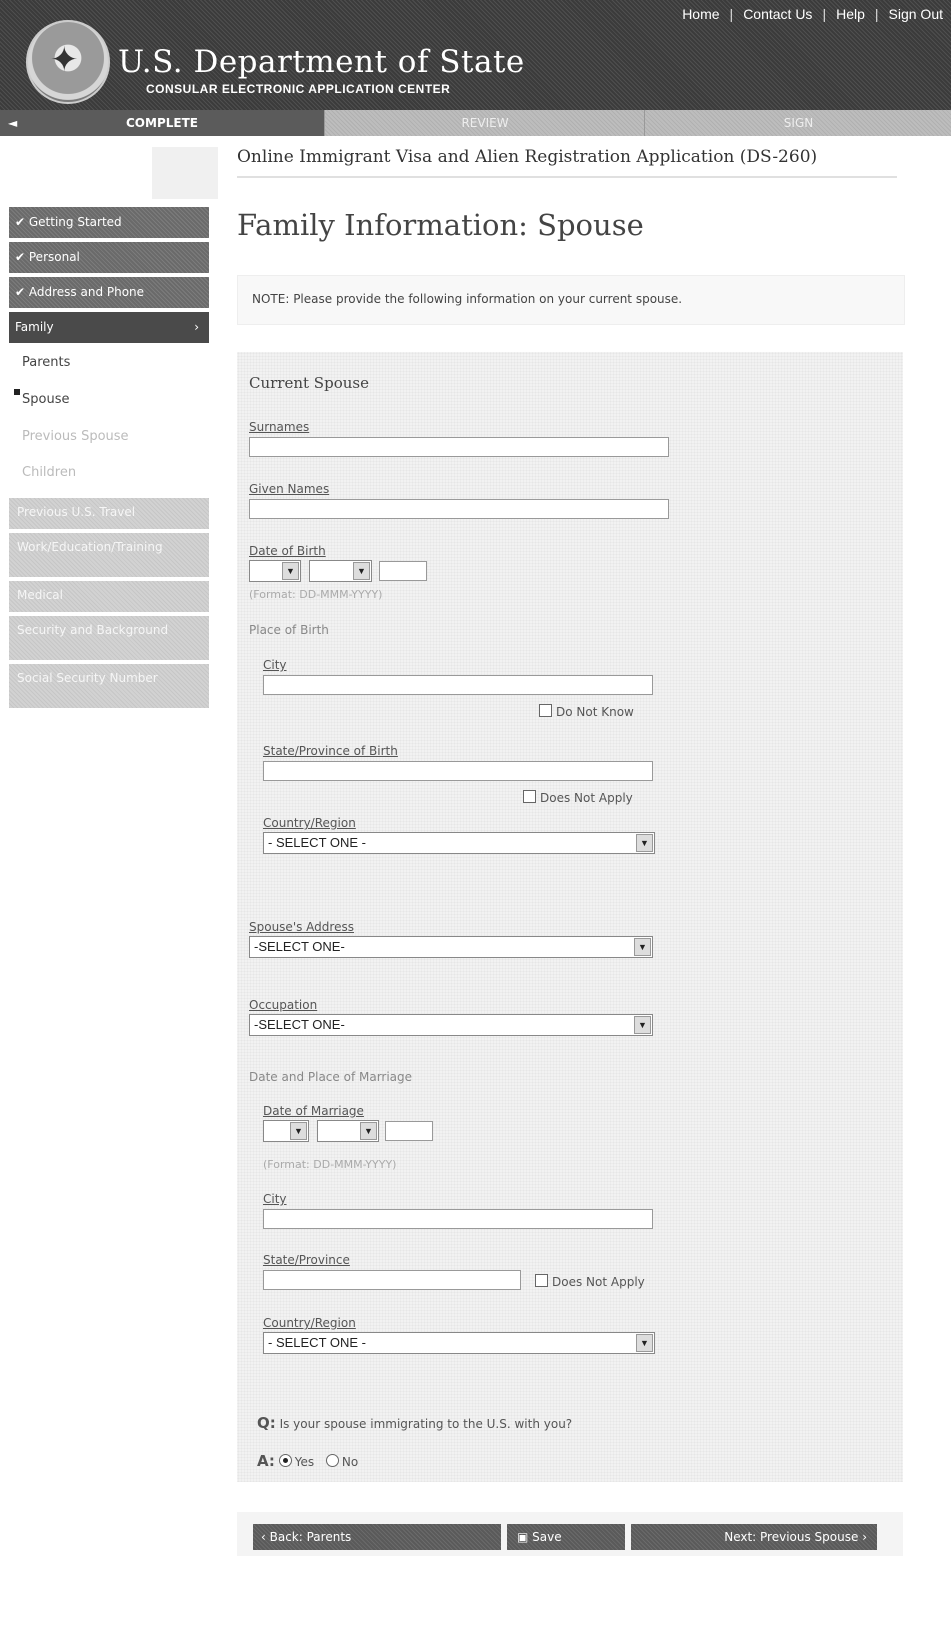 The image size is (951, 1632). I want to click on surnames-input, so click(459, 447).